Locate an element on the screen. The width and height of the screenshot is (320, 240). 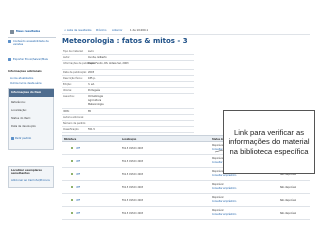
results-icon is located at coordinates (12, 32).